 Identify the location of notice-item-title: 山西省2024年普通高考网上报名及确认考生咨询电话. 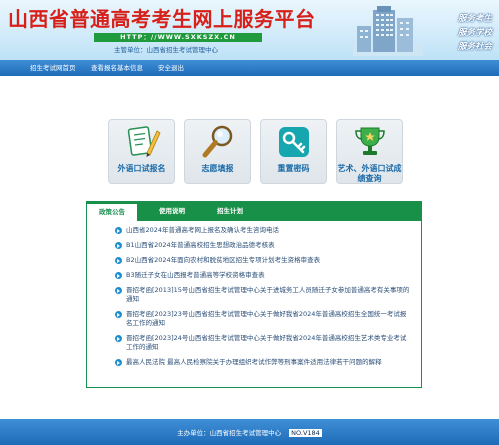
(203, 230).